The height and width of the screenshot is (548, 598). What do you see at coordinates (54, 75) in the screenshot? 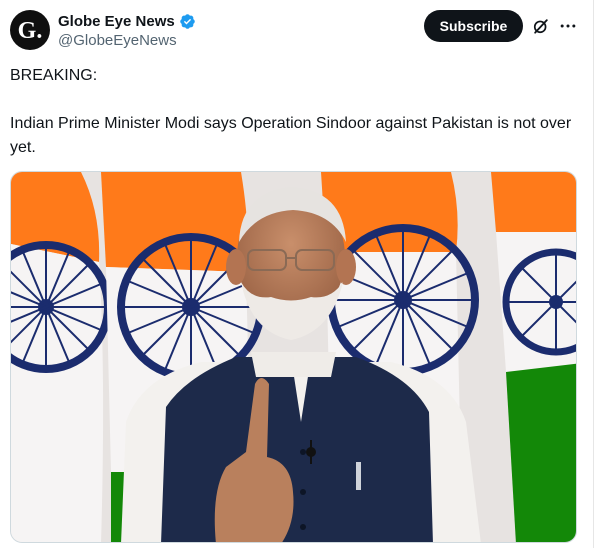
I see `tweet-line-breaking: BREAKING:` at bounding box center [54, 75].